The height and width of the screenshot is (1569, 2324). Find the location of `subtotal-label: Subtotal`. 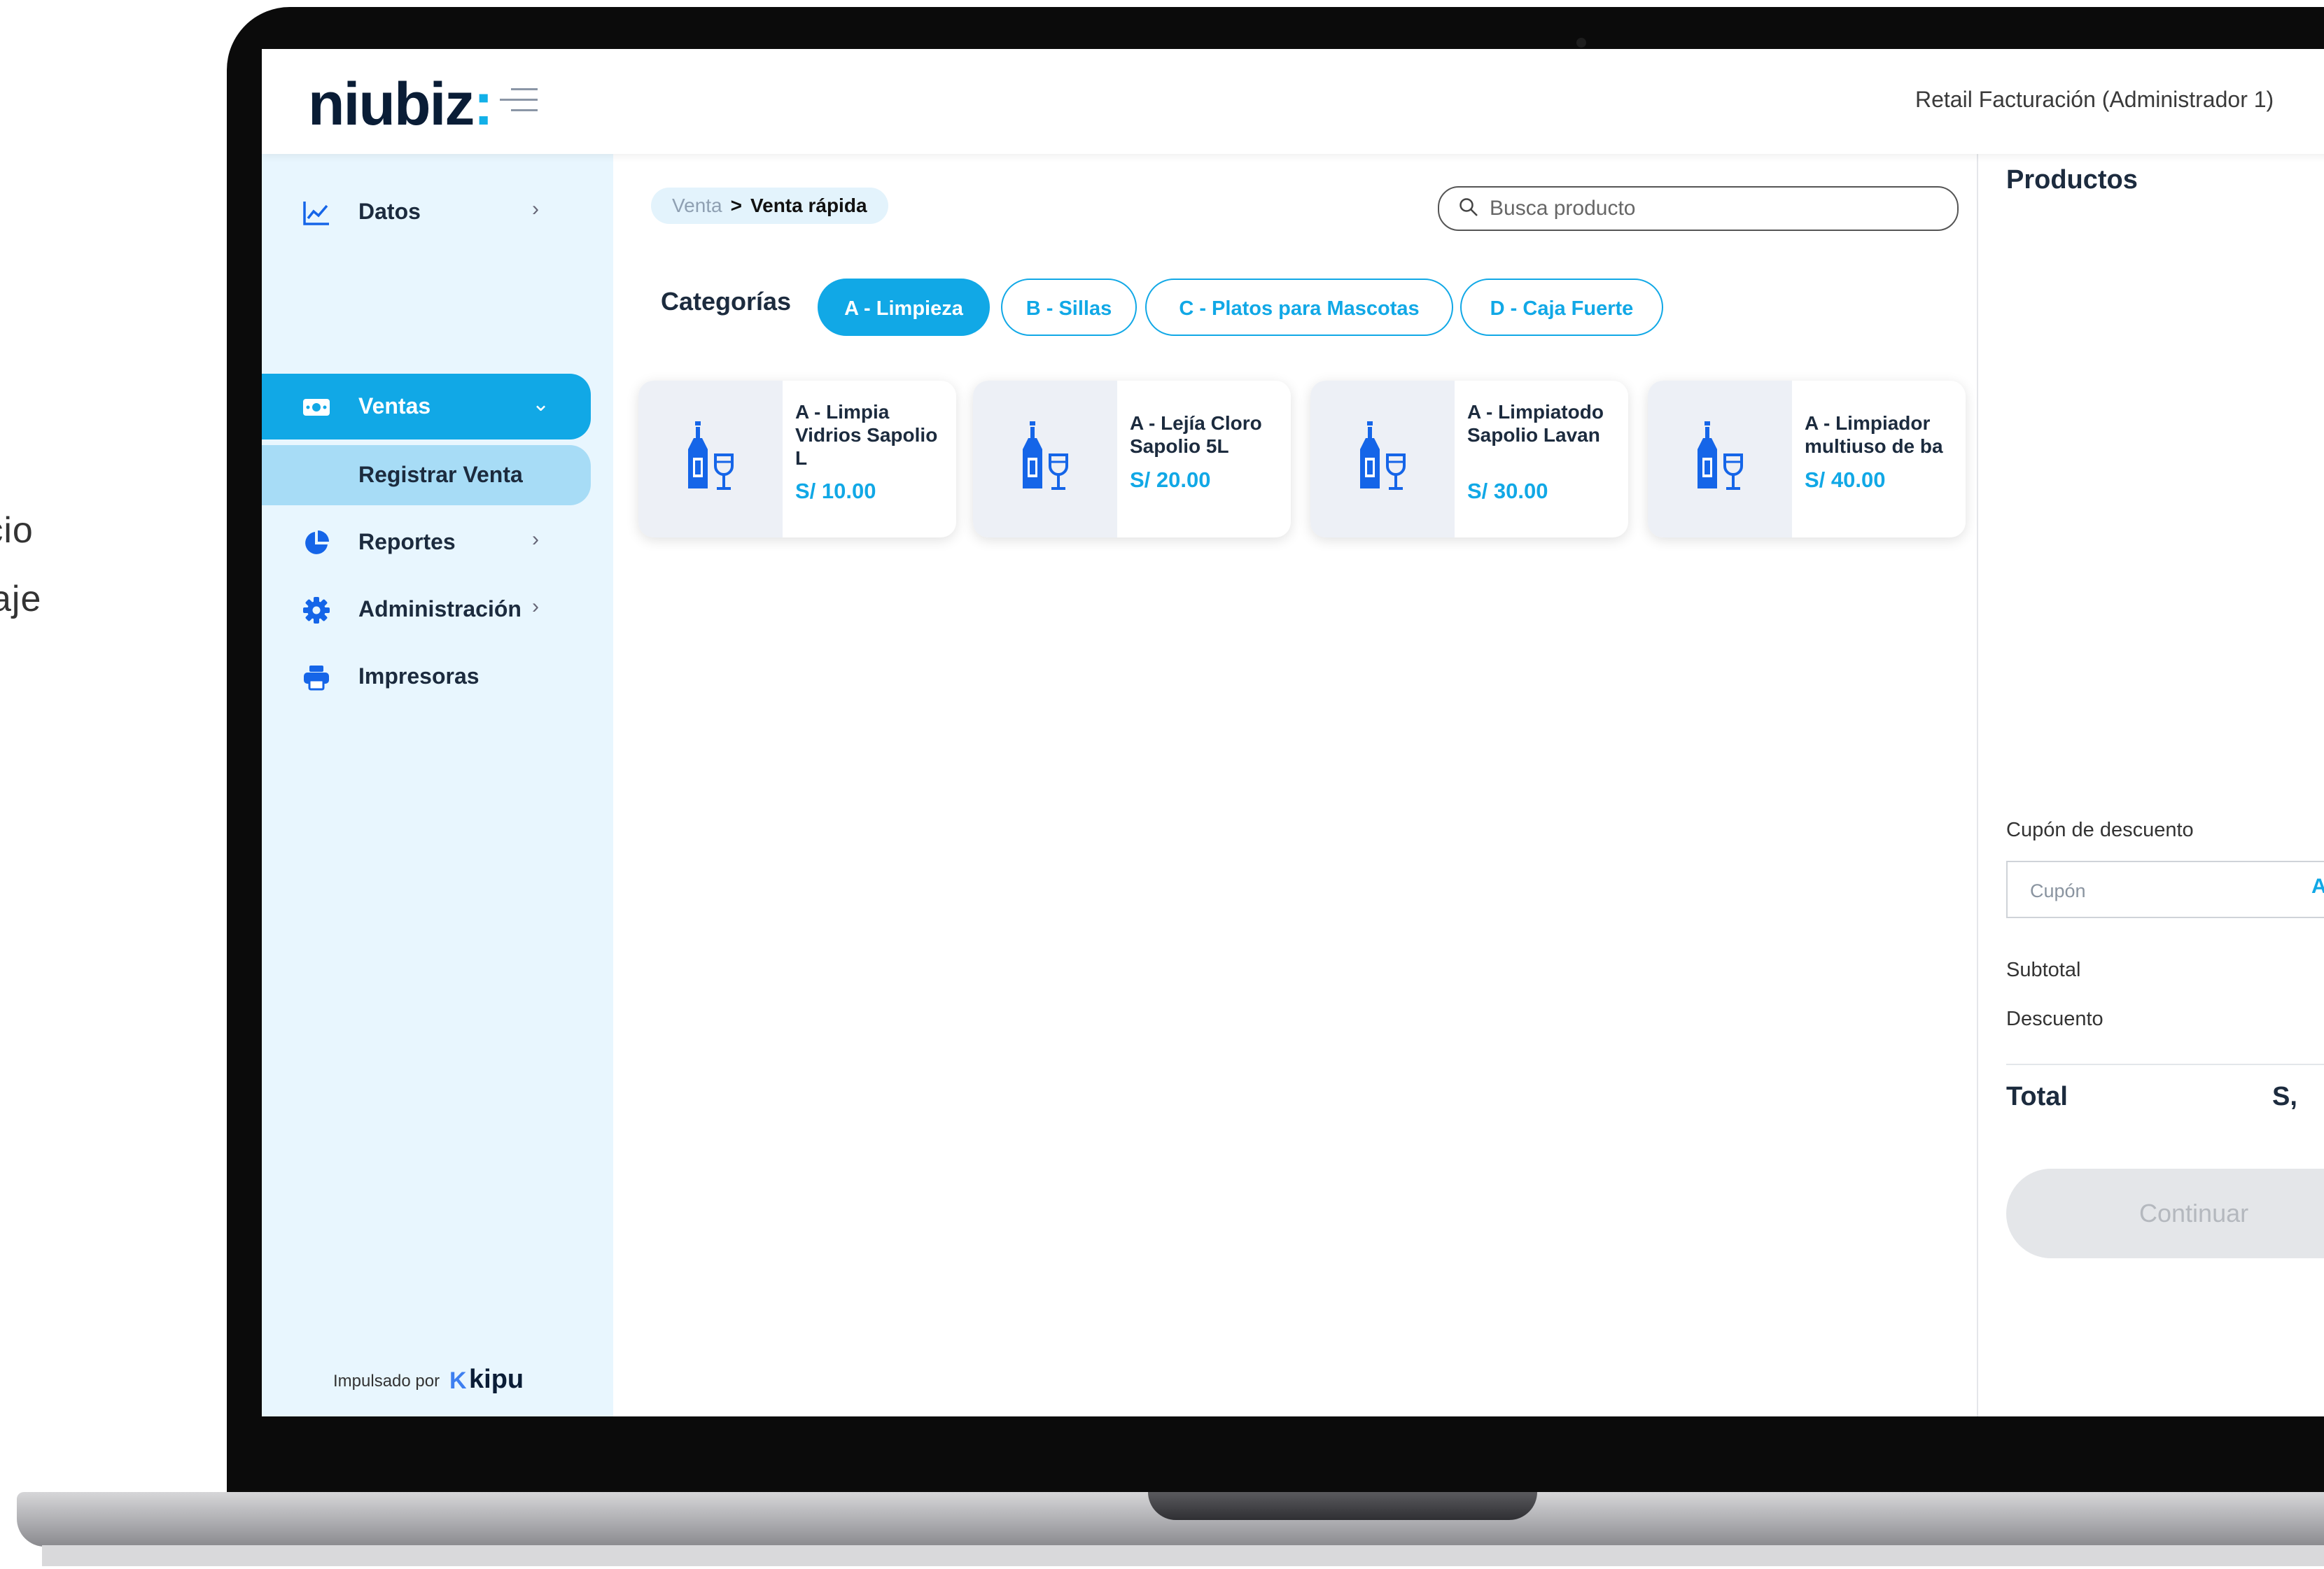

subtotal-label: Subtotal is located at coordinates (2043, 970).